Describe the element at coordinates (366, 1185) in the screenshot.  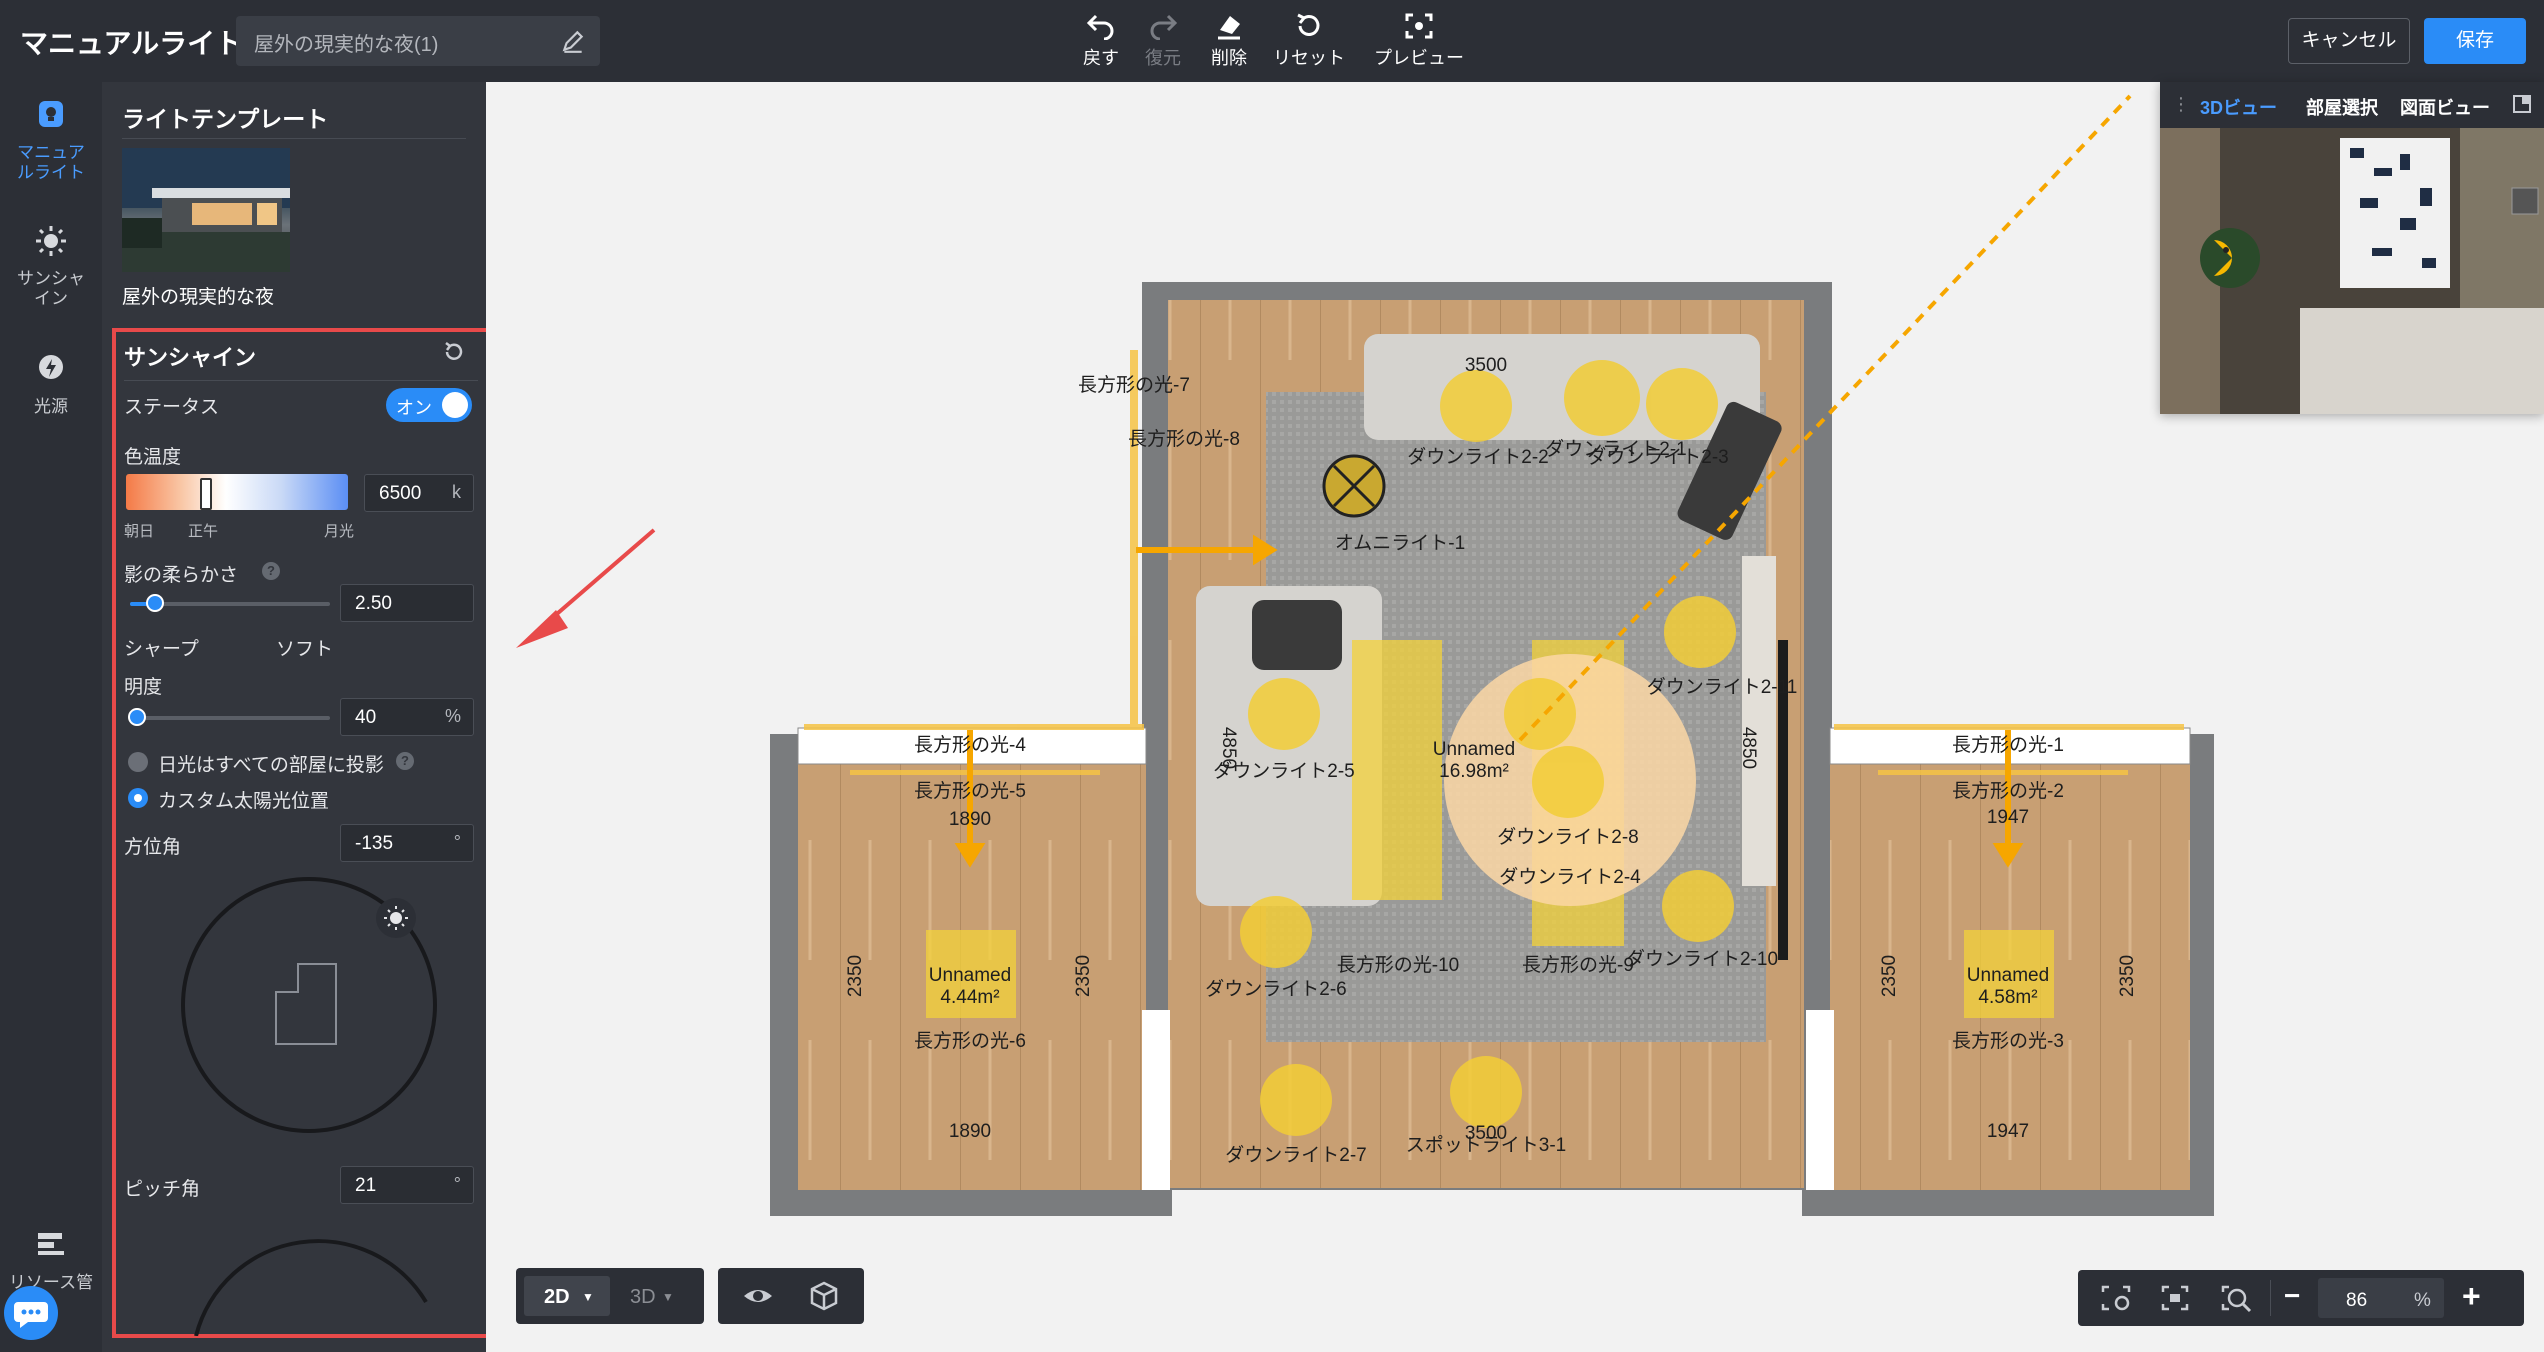
I see `pitch-value: 21` at that location.